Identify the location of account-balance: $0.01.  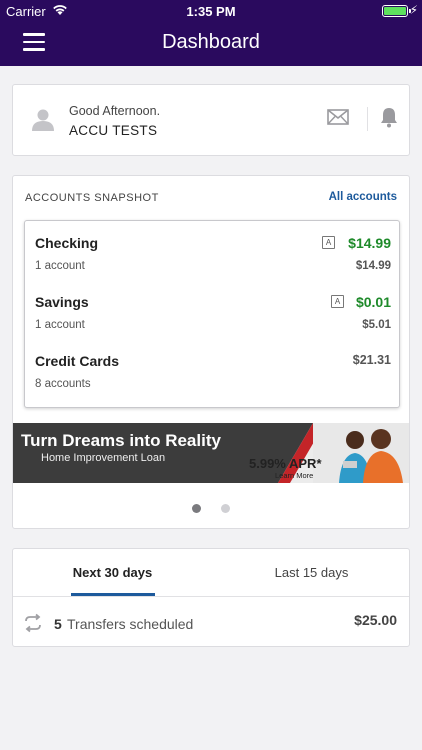
(373, 302).